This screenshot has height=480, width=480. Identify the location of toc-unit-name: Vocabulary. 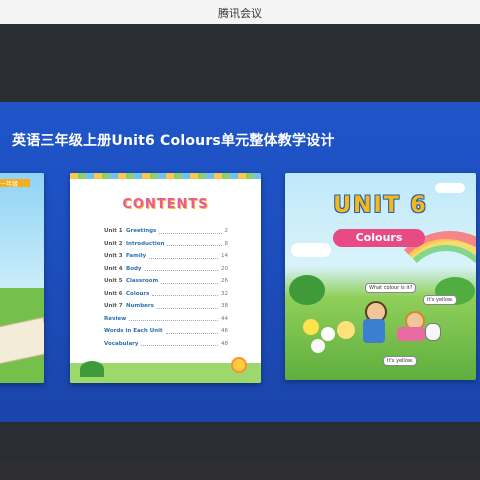
(121, 343).